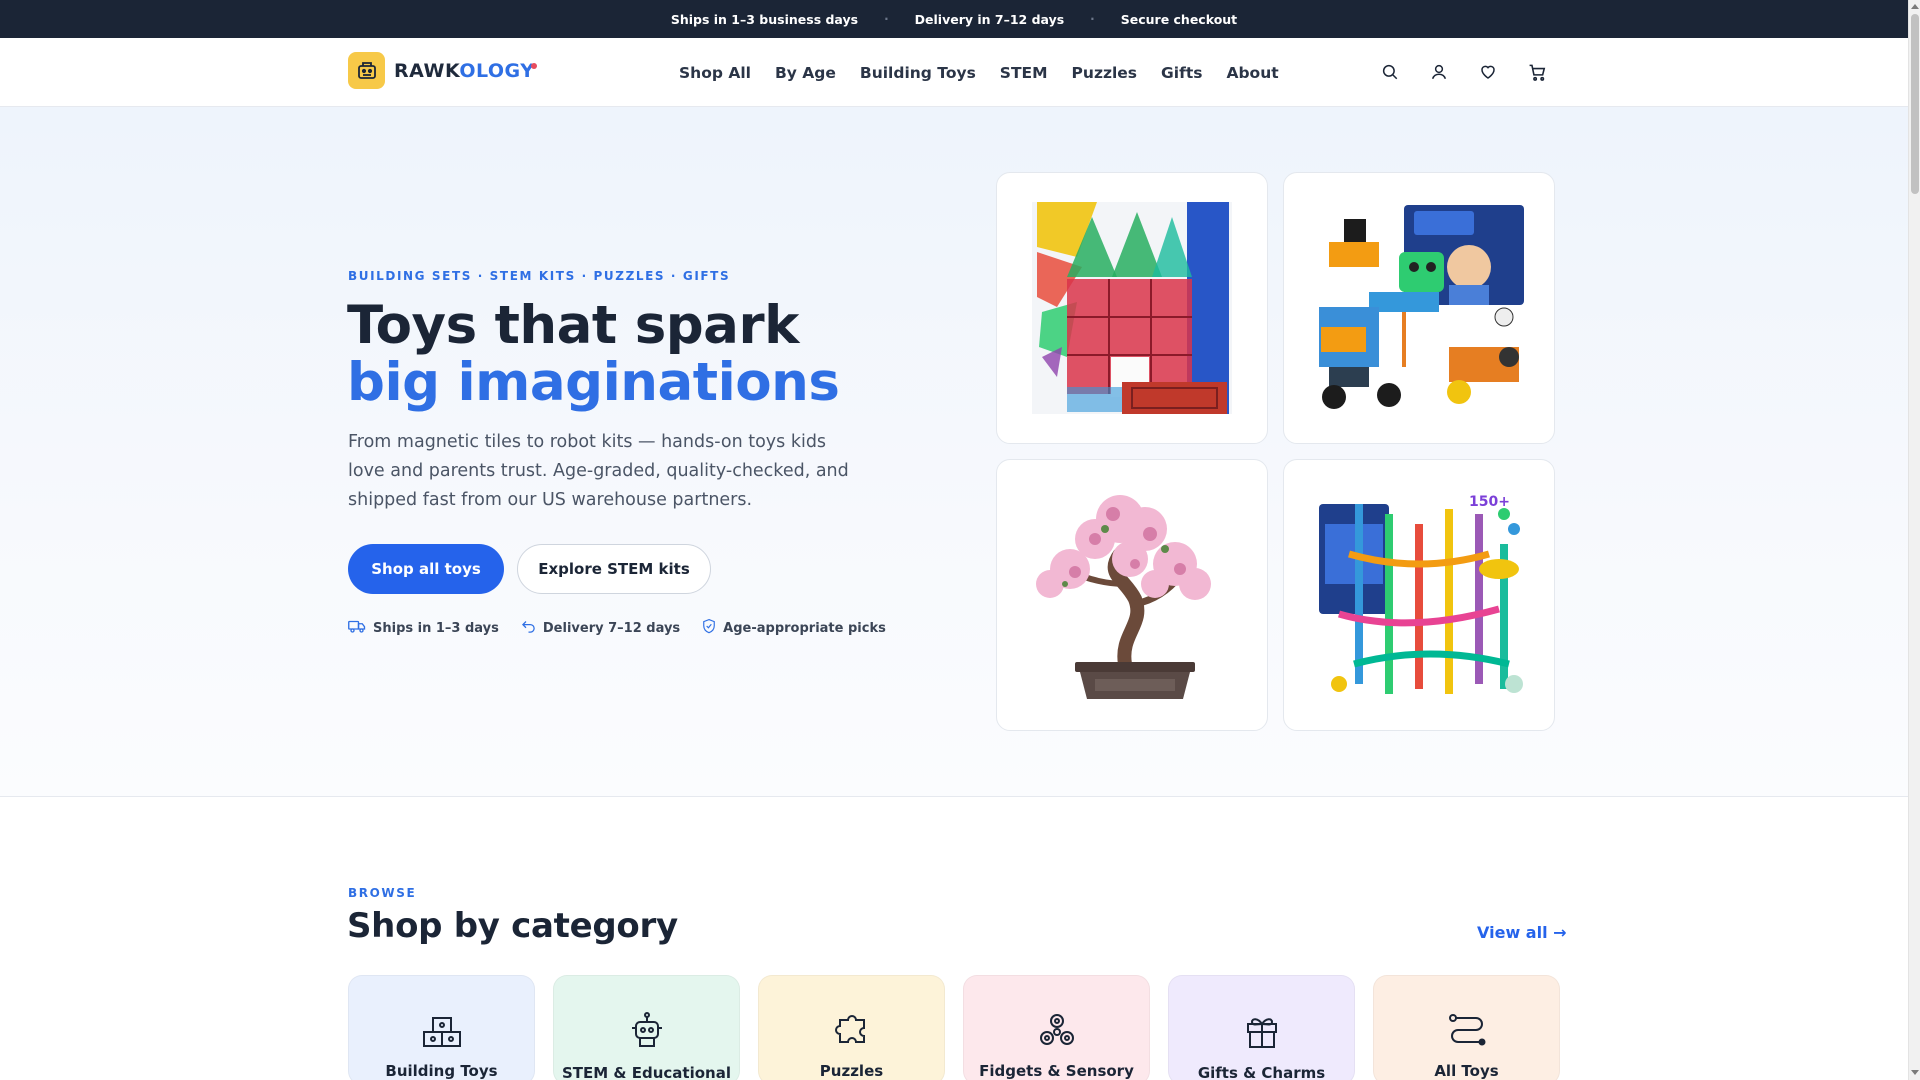  What do you see at coordinates (427, 70) in the screenshot?
I see `logo-text-part1: RAWK` at bounding box center [427, 70].